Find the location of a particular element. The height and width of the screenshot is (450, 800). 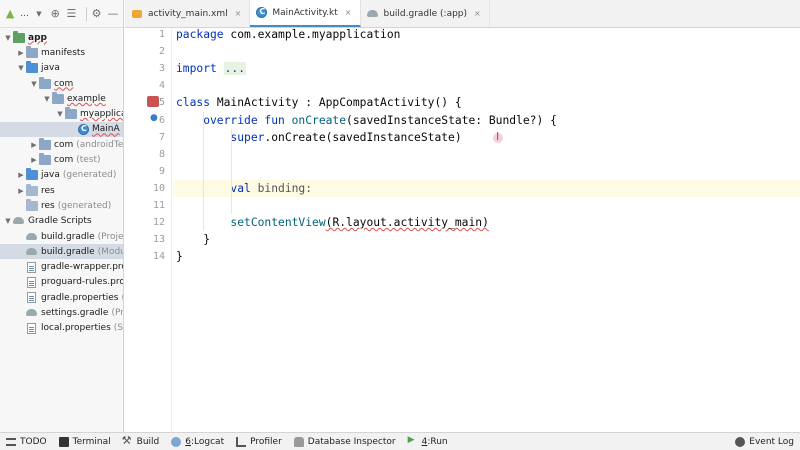

tree-item: ▼ Gradle Scripts is located at coordinates (61, 221).